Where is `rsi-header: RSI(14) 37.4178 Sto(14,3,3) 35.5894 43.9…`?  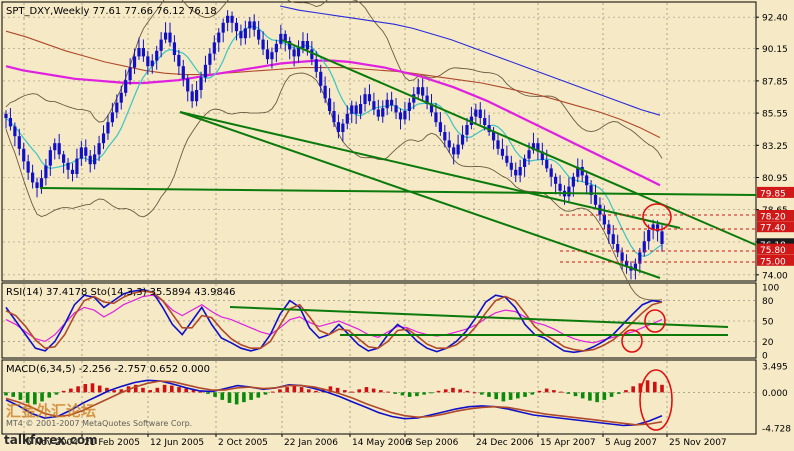 rsi-header: RSI(14) 37.4178 Sto(14,3,3) 35.5894 43.9… is located at coordinates (121, 292).